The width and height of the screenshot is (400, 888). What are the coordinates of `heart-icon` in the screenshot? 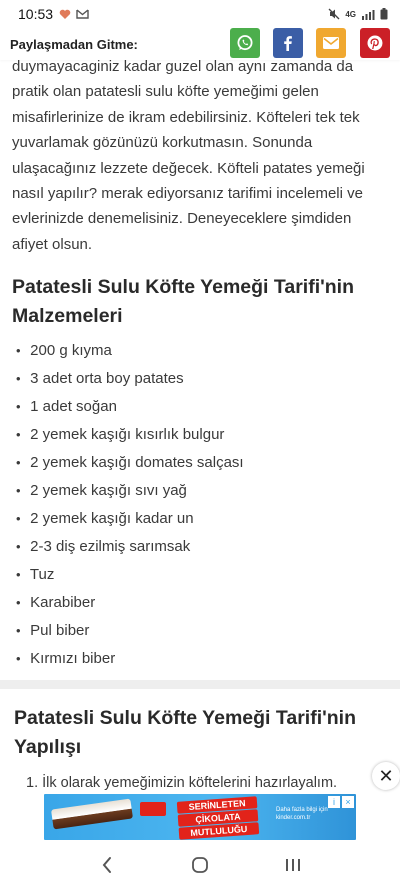 It's located at (65, 14).